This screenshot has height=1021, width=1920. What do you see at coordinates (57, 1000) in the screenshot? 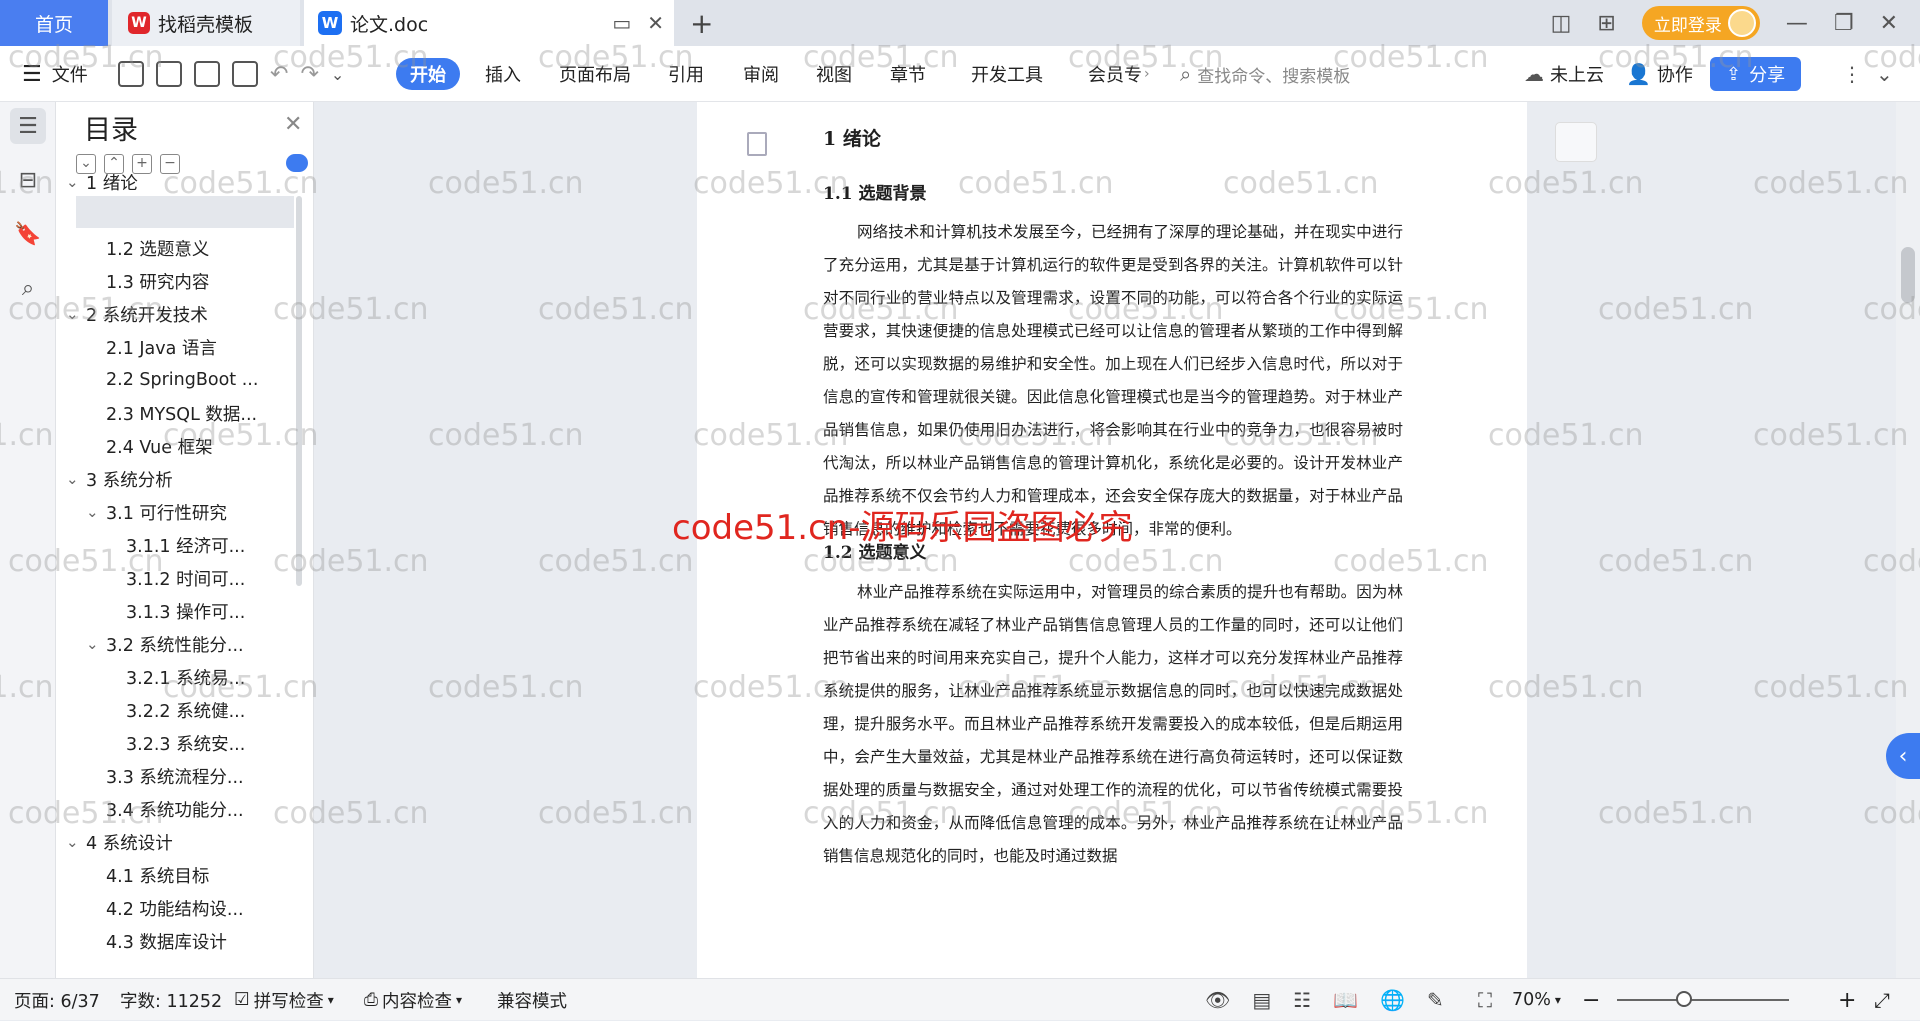
I see `page-counter: 页面: 6/37` at bounding box center [57, 1000].